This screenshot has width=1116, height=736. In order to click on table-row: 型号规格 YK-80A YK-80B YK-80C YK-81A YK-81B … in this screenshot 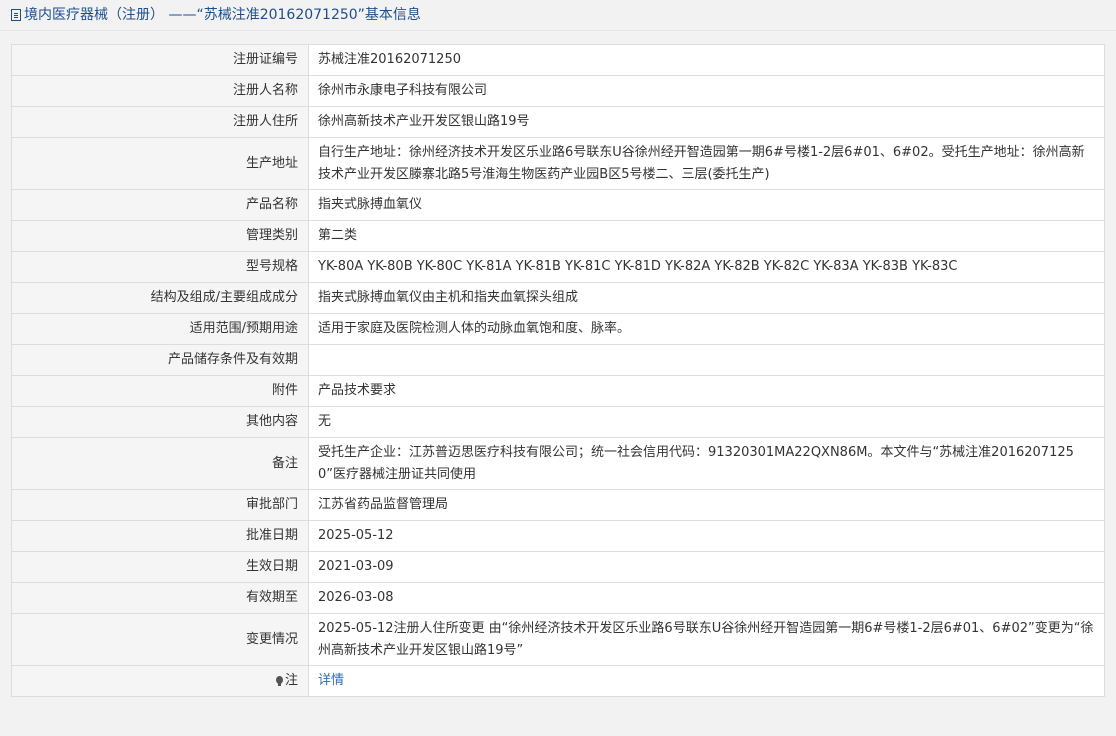, I will do `click(558, 267)`.